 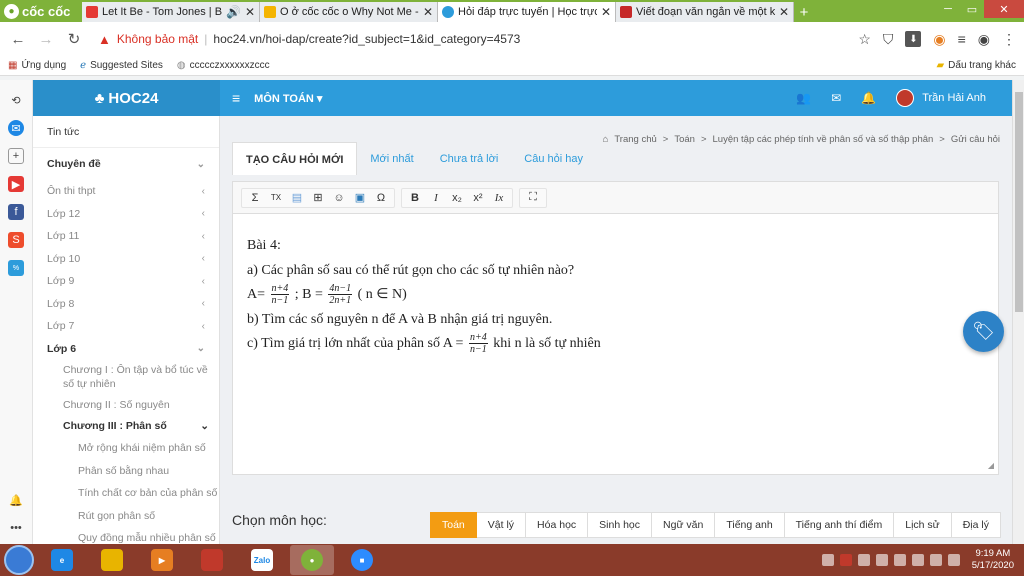 What do you see at coordinates (620, 525) in the screenshot?
I see `subject-biology: Sinh học` at bounding box center [620, 525].